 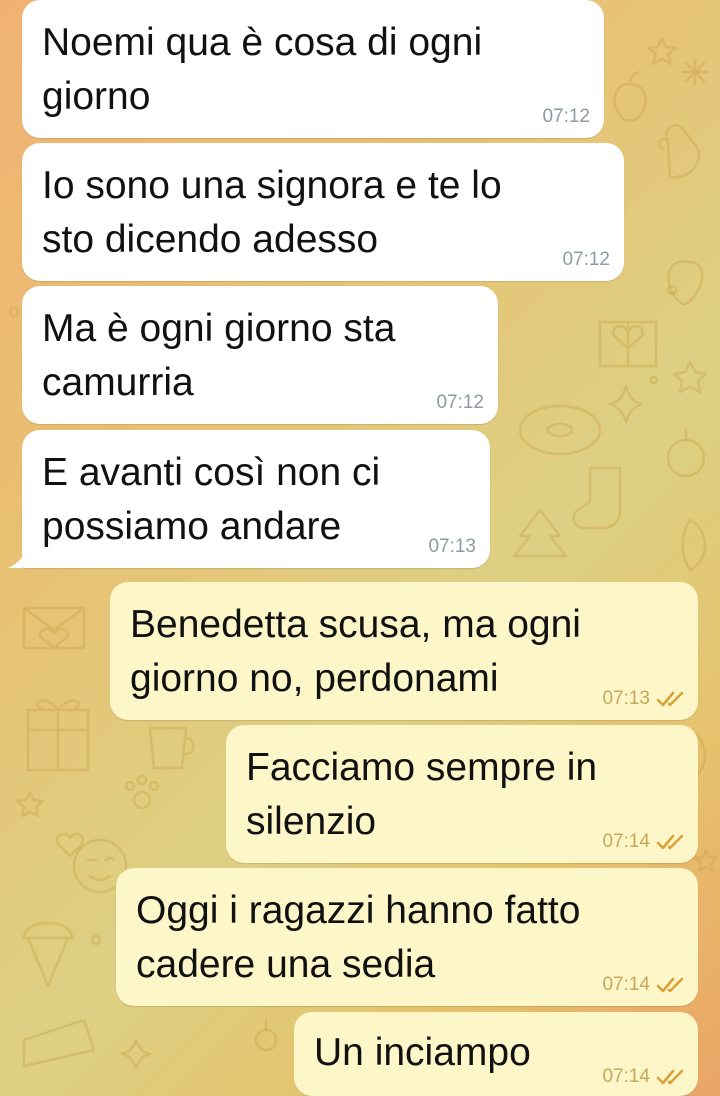 I want to click on message-bubble: Facciamo sempre in silenzio 07:14, so click(x=462, y=794).